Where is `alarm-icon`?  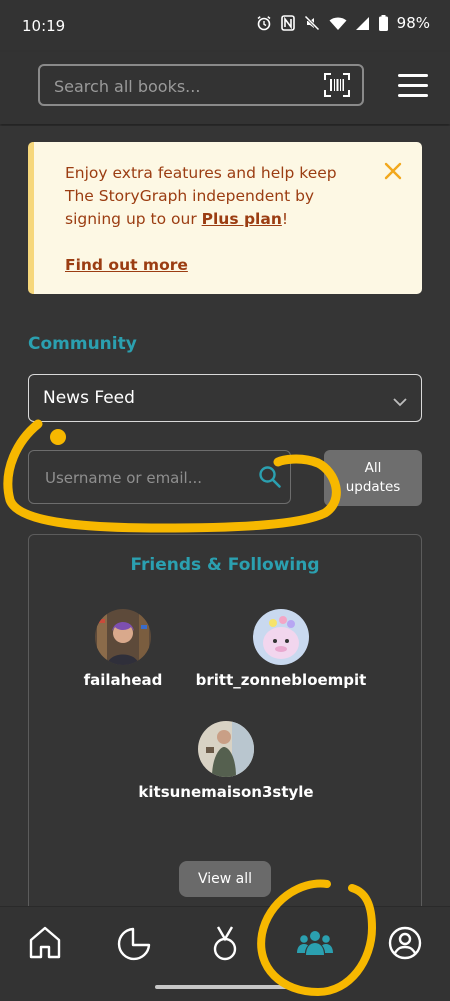 alarm-icon is located at coordinates (264, 23).